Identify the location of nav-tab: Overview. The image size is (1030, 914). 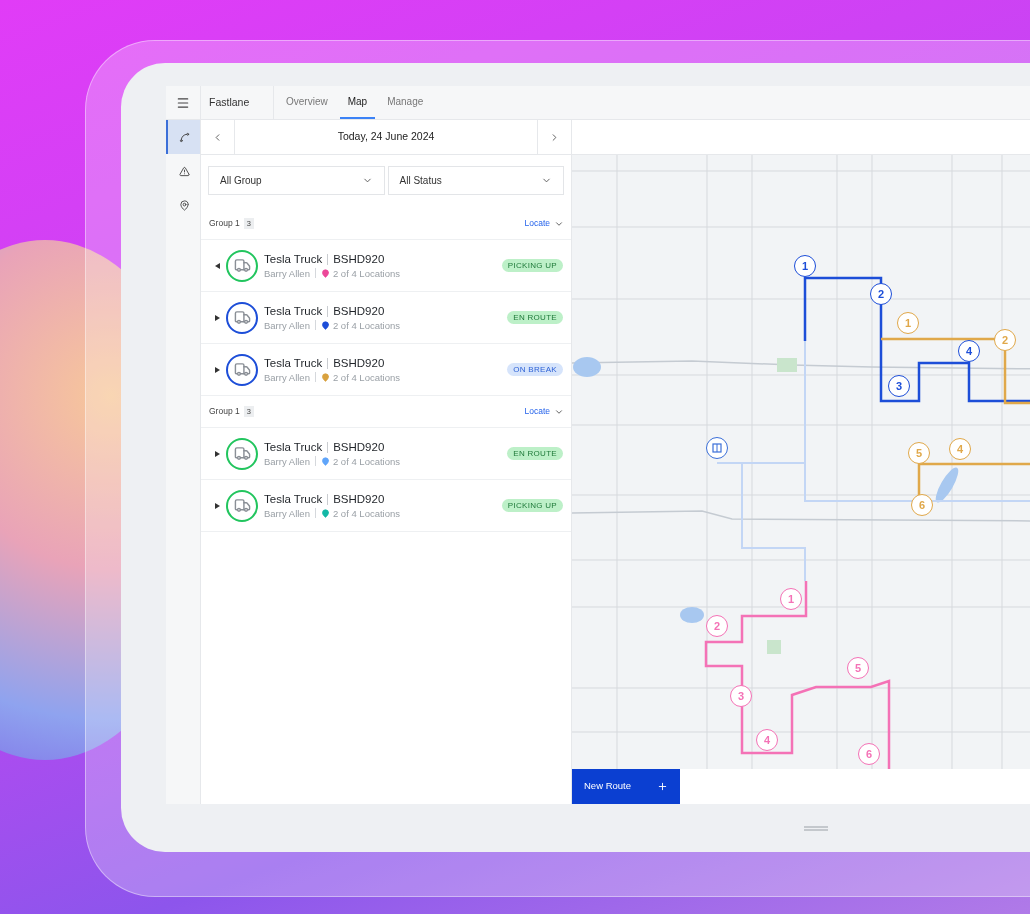
(307, 102).